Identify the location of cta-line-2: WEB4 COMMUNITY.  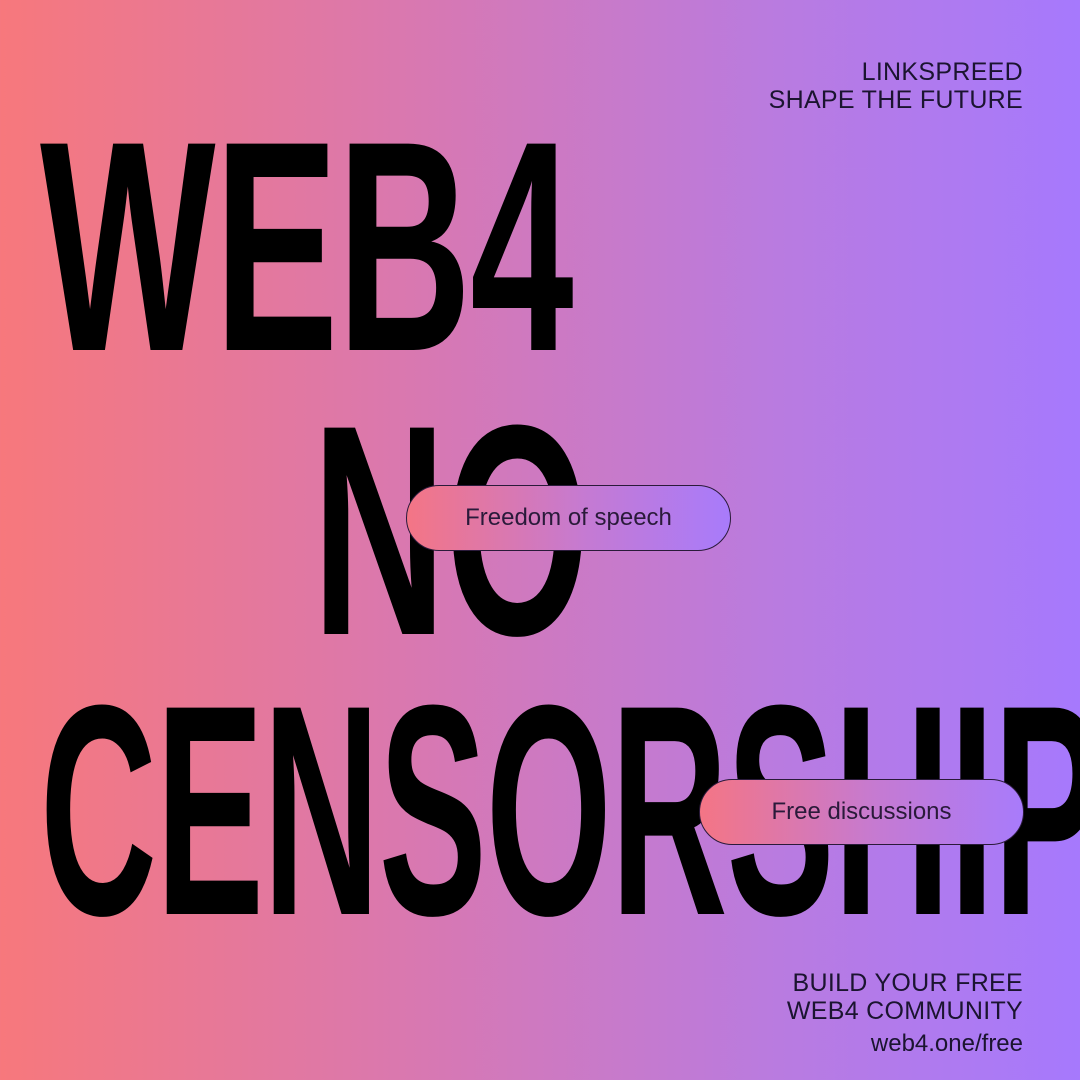
(904, 1011).